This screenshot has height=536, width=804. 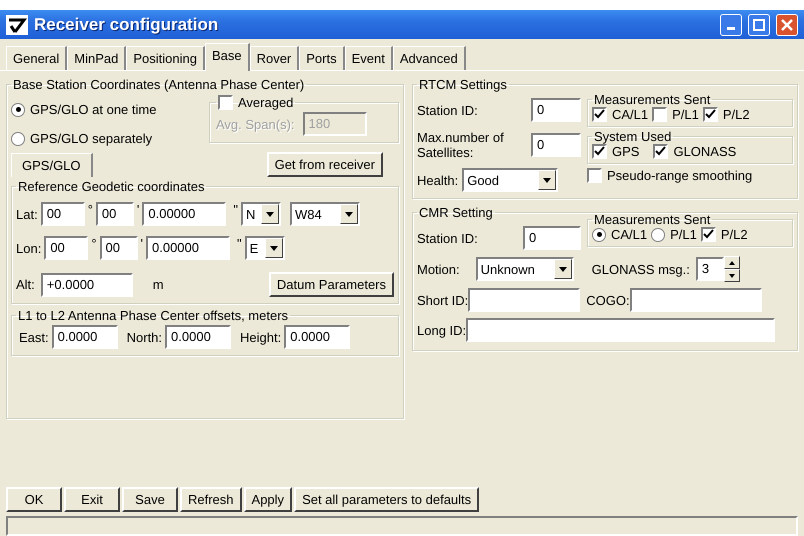 What do you see at coordinates (456, 212) in the screenshot?
I see `group-title: CMR Setting` at bounding box center [456, 212].